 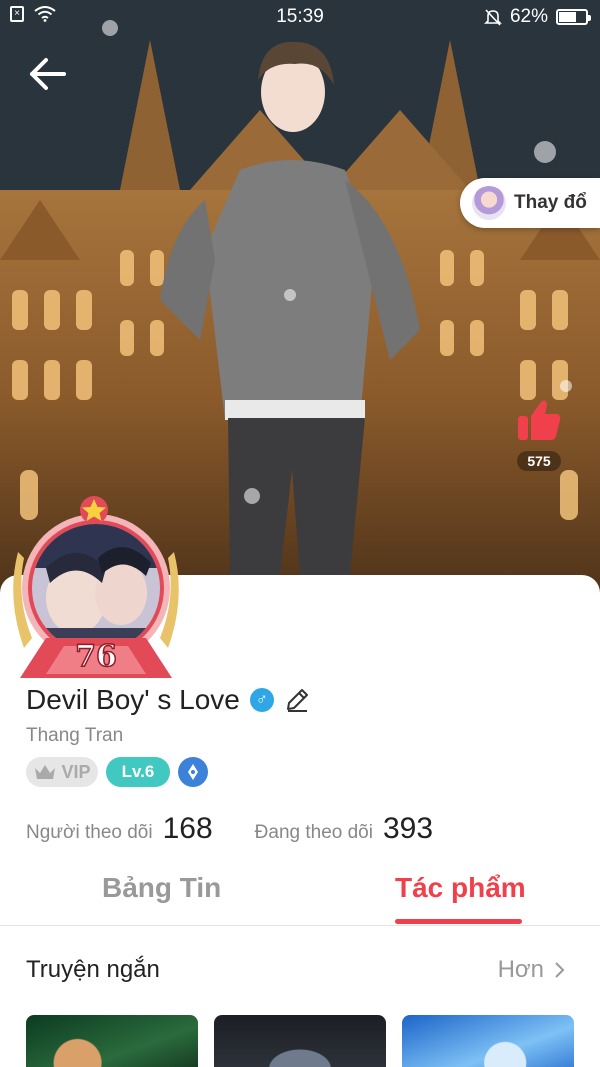 What do you see at coordinates (573, 17) in the screenshot?
I see `battery-icon` at bounding box center [573, 17].